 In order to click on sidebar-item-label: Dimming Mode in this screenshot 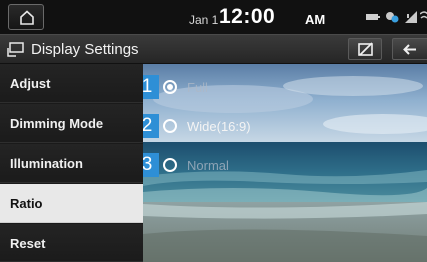, I will do `click(57, 123)`.